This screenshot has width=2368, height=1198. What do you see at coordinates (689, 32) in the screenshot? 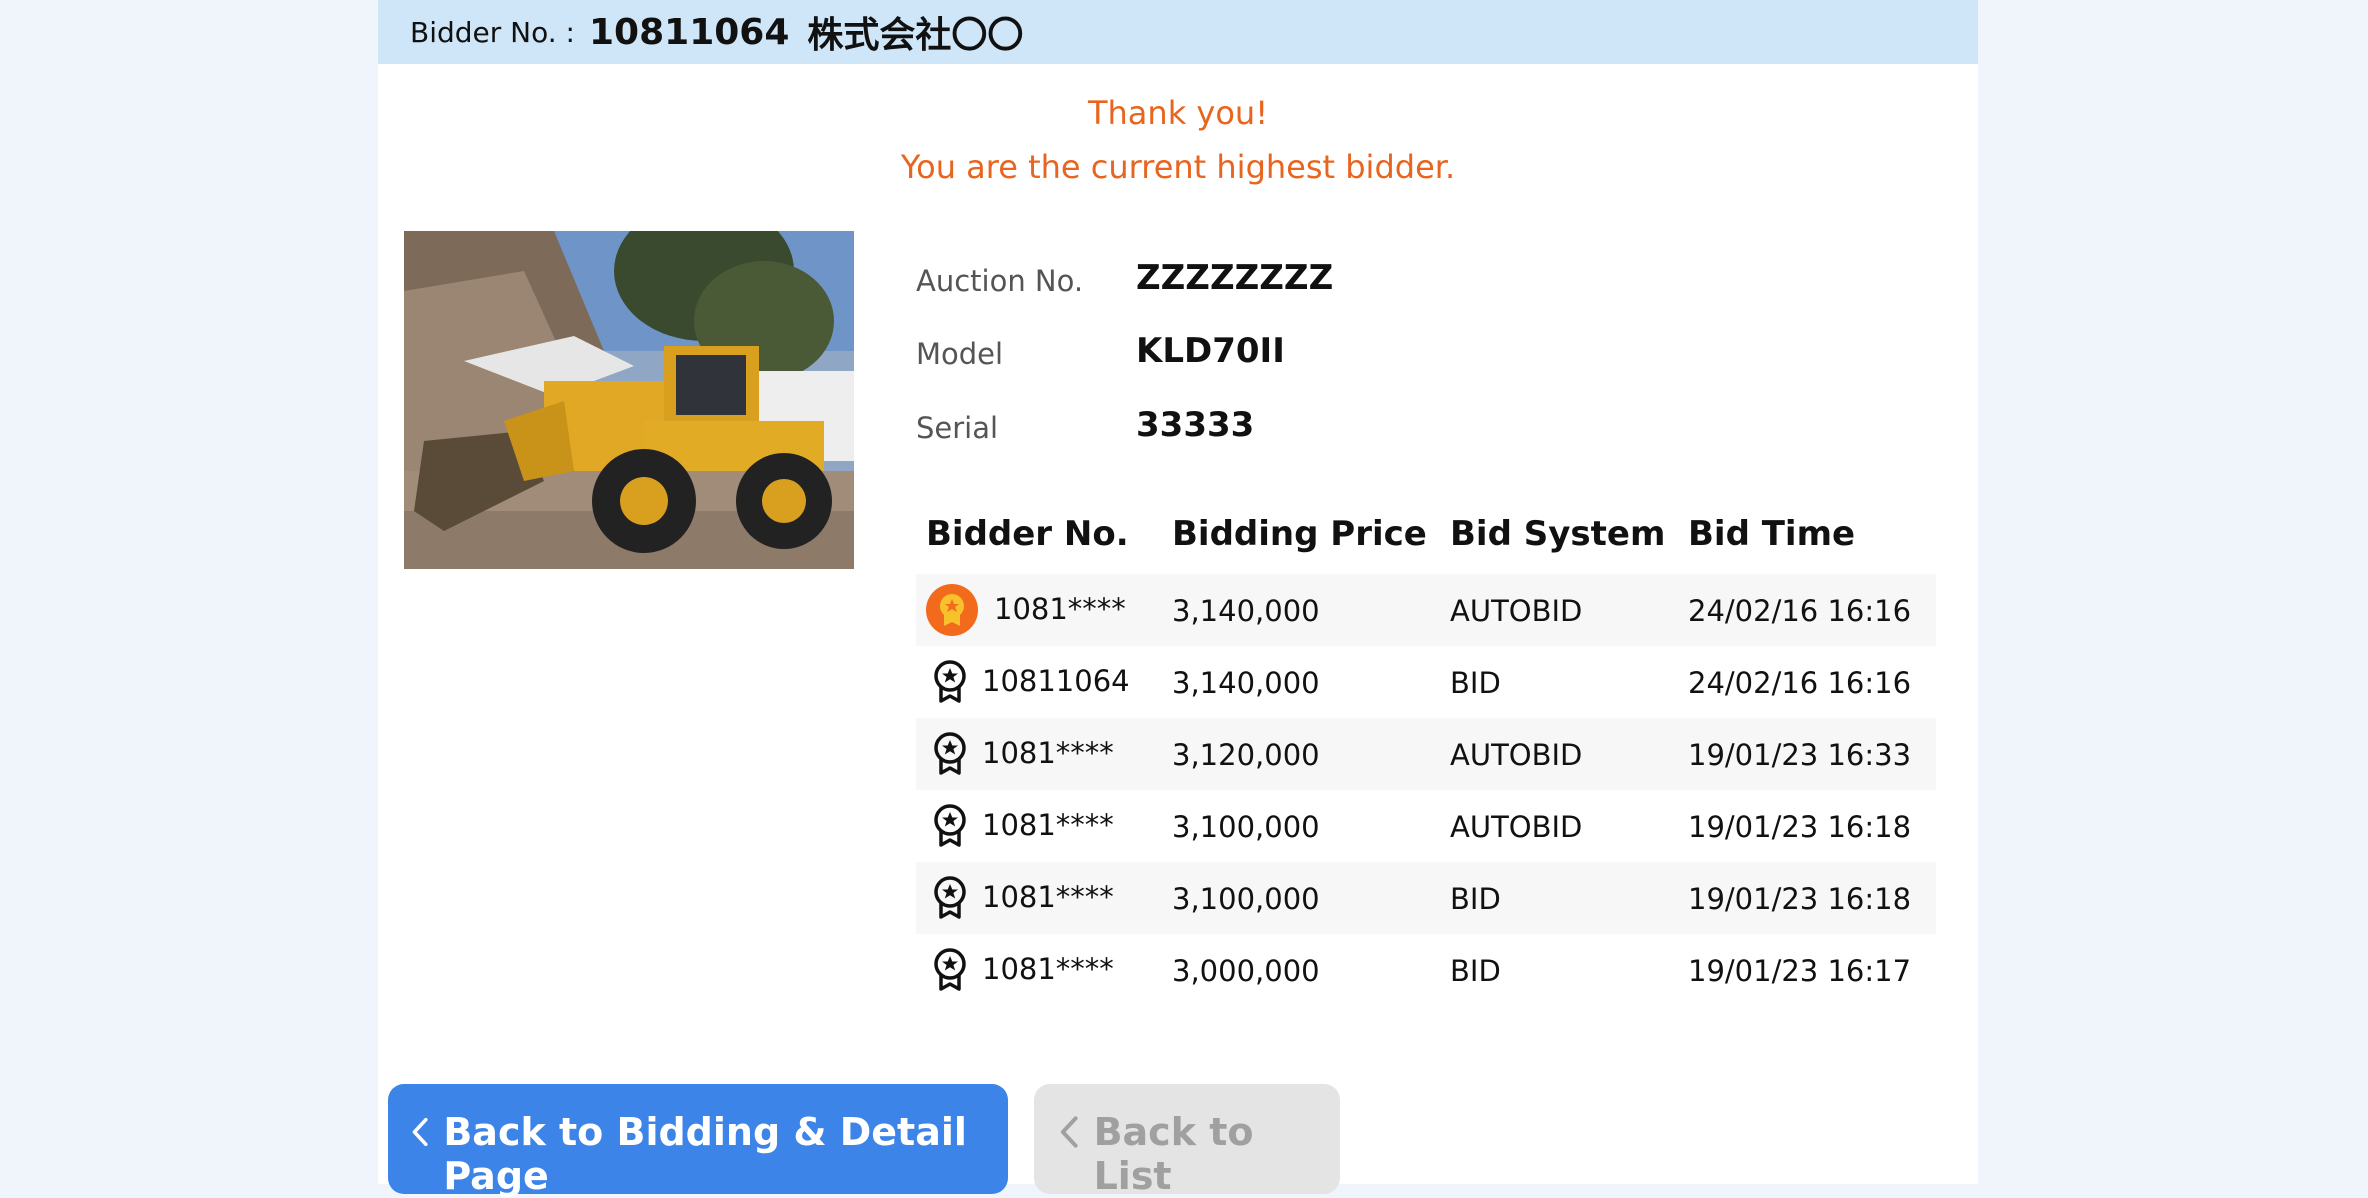
I see `bidder-number: 10811064` at bounding box center [689, 32].